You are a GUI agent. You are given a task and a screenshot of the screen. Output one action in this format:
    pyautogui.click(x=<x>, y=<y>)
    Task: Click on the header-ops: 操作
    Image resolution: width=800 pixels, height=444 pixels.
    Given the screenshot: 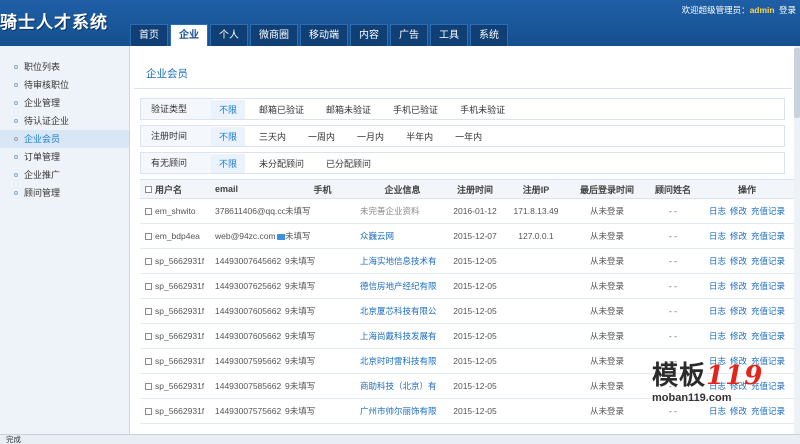 What is the action you would take?
    pyautogui.click(x=746, y=189)
    